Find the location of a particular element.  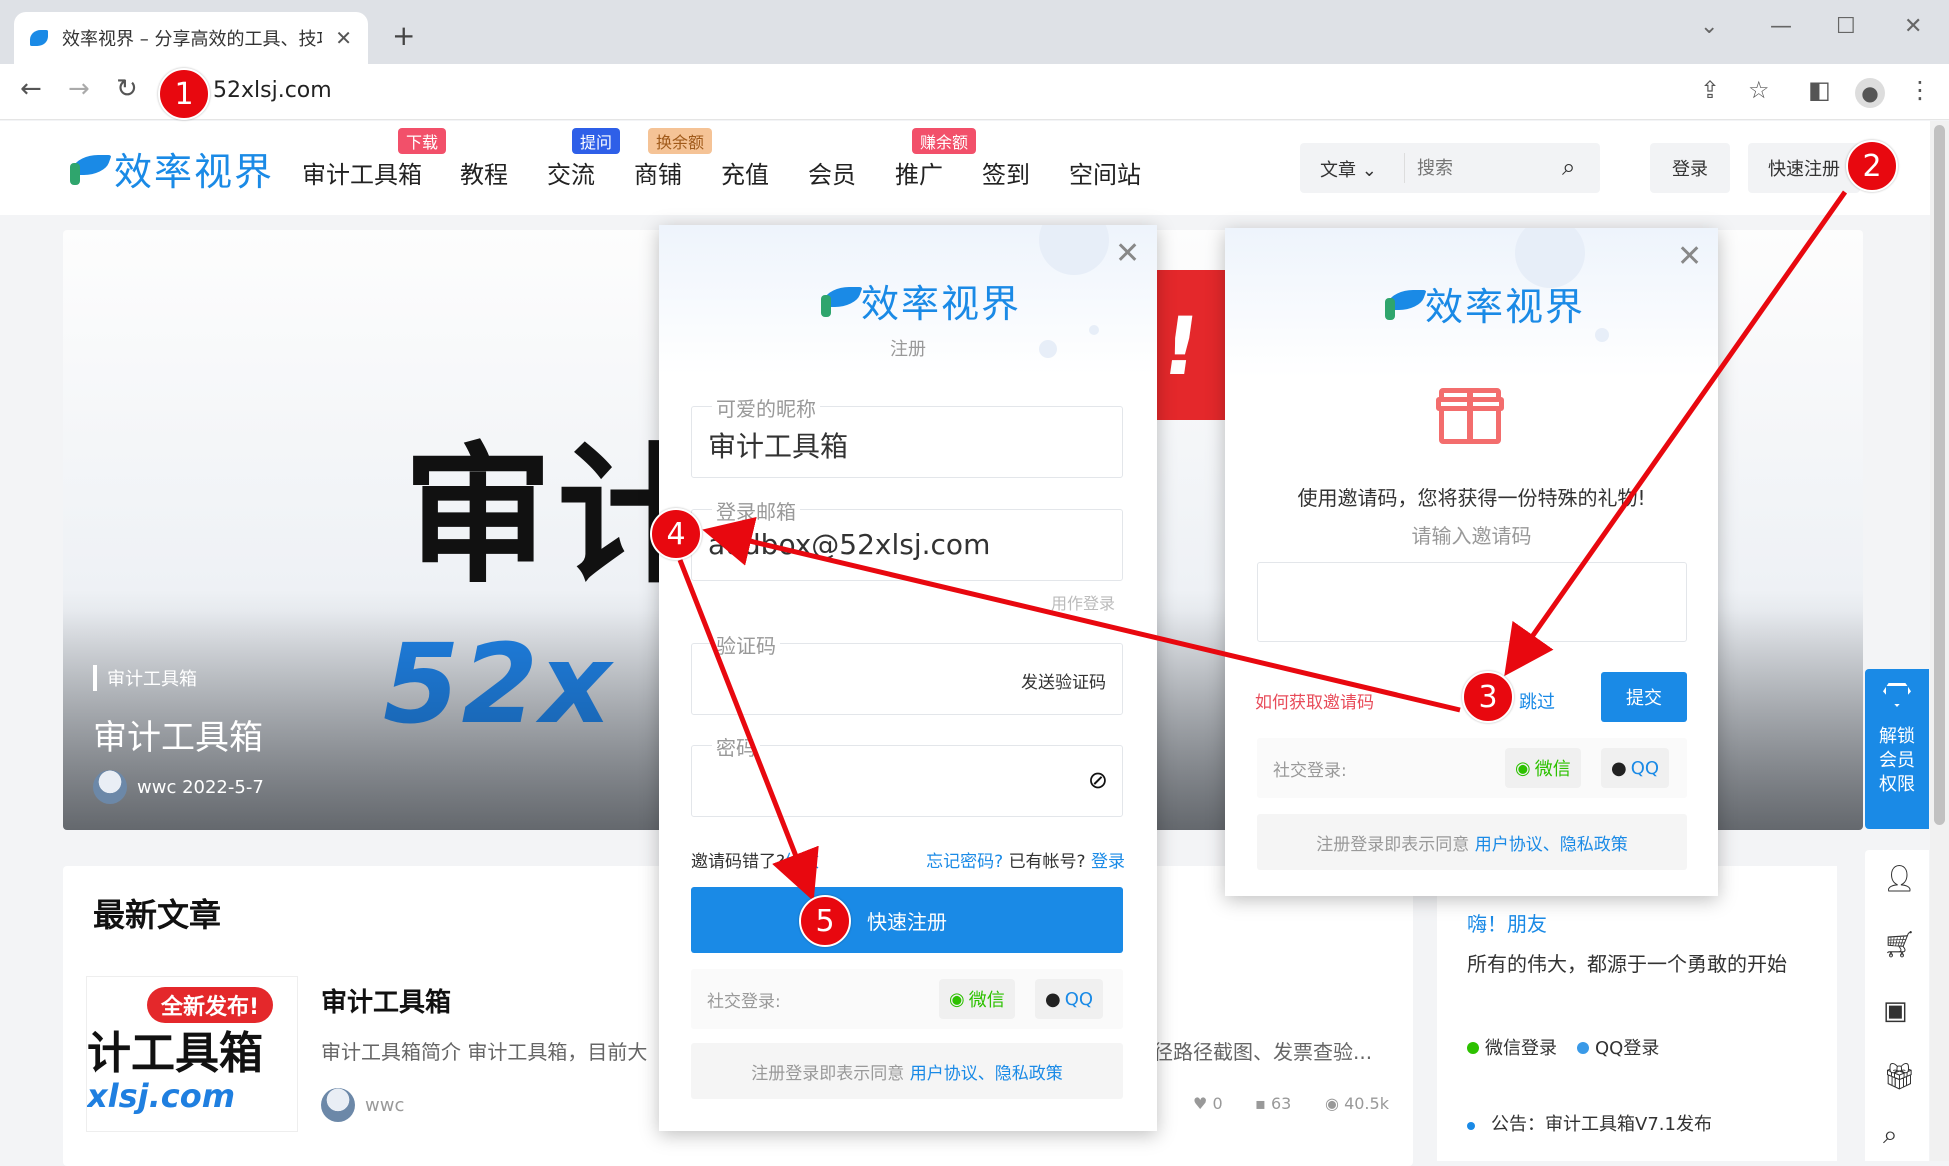

quick-register-button: 快速注册 is located at coordinates (1804, 168).